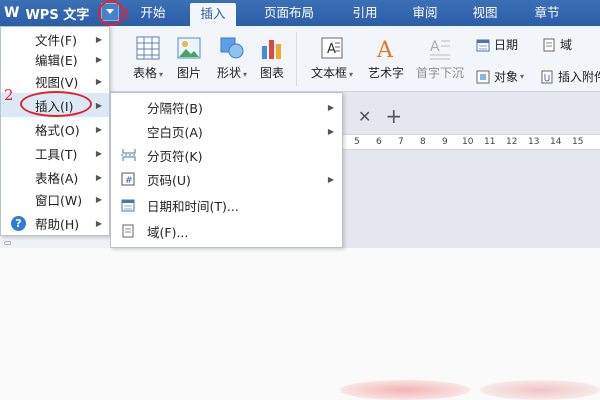 The image size is (600, 400). I want to click on page-number-icon: #, so click(128, 179).